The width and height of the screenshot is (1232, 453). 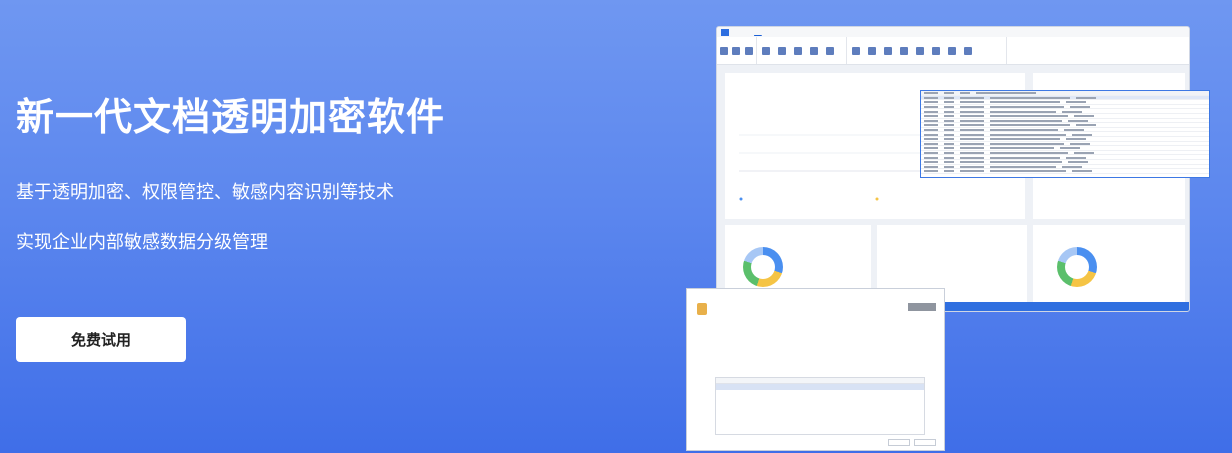 I want to click on hero-subtitle-line-1: 基于透明加密、权限管控、敏感内容识别等技术, so click(x=205, y=192).